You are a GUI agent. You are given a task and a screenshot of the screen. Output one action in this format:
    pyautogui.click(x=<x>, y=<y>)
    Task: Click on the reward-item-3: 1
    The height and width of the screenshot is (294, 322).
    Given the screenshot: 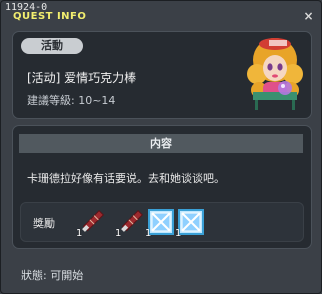 What is the action you would take?
    pyautogui.click(x=160, y=223)
    